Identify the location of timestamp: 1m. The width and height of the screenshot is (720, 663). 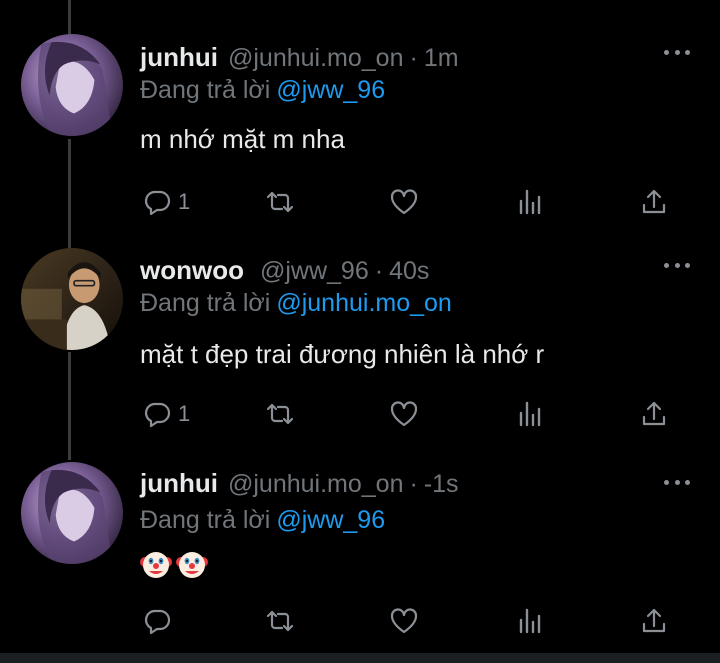
(441, 58).